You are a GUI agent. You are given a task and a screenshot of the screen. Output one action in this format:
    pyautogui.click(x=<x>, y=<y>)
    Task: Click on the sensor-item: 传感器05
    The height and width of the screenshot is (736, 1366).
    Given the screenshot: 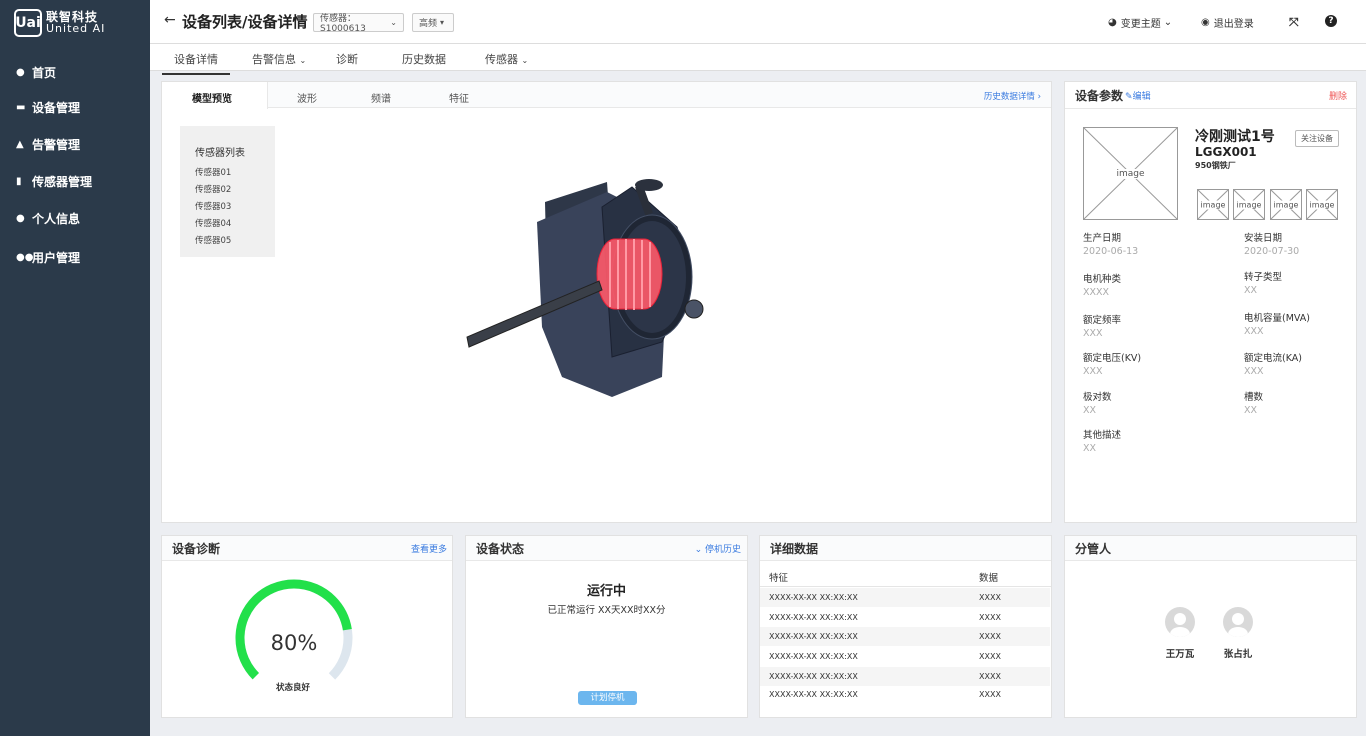 What is the action you would take?
    pyautogui.click(x=213, y=240)
    